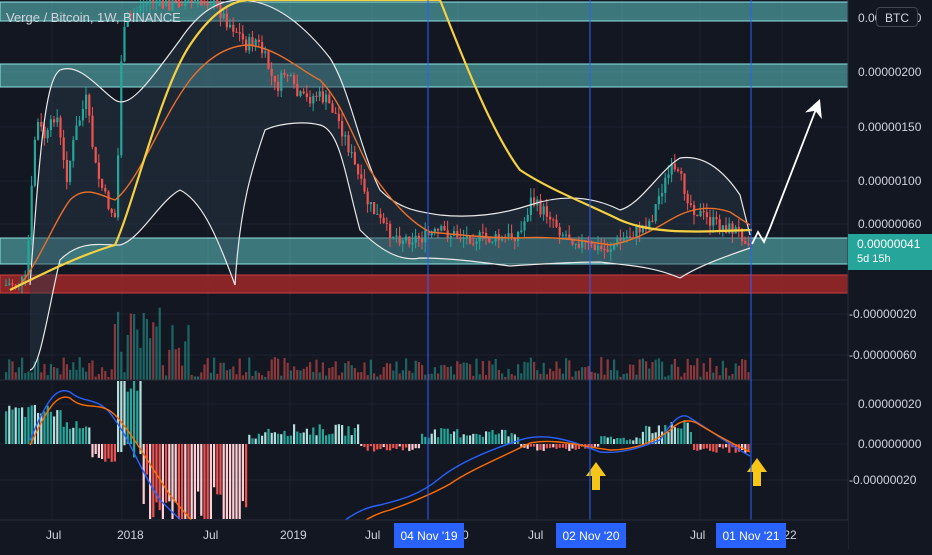 This screenshot has height=555, width=932. I want to click on projection-arrow, so click(786, 171).